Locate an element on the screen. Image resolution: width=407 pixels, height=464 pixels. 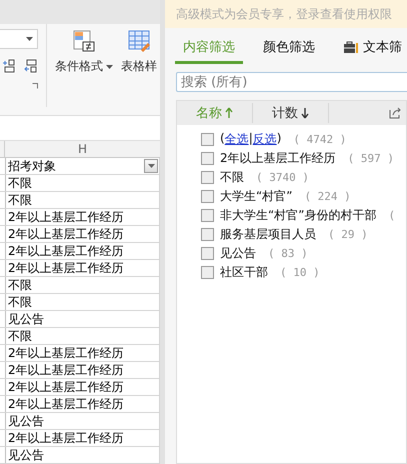
item-count: ( 224 ) is located at coordinates (327, 196).